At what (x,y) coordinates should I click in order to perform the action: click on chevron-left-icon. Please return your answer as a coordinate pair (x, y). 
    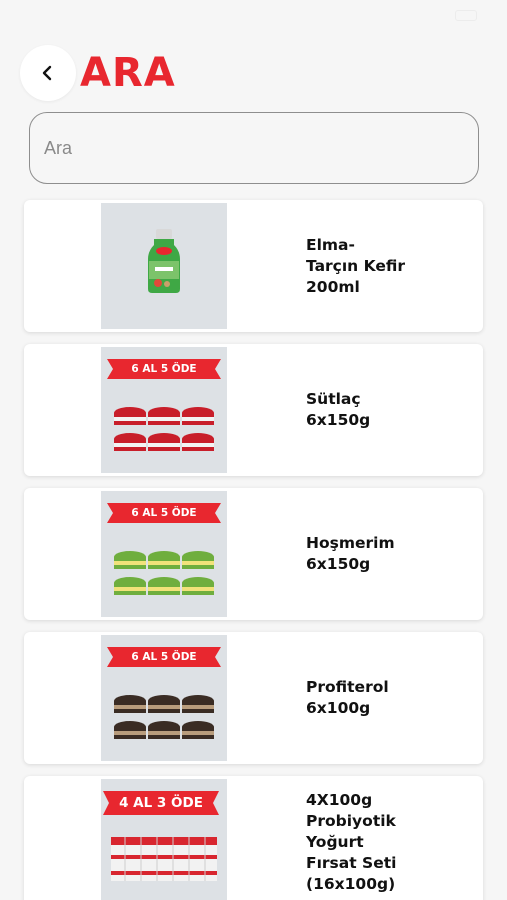
    Looking at the image, I should click on (47, 73).